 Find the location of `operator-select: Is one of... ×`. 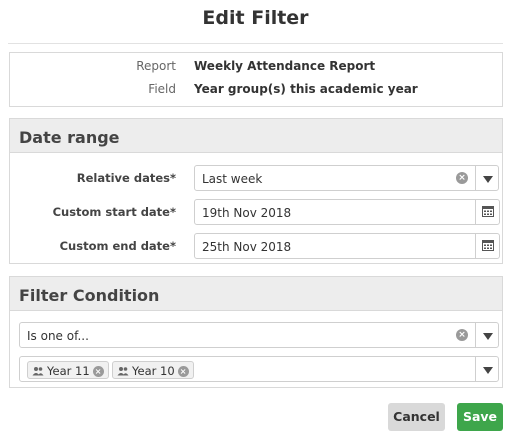

operator-select: Is one of... × is located at coordinates (247, 335).